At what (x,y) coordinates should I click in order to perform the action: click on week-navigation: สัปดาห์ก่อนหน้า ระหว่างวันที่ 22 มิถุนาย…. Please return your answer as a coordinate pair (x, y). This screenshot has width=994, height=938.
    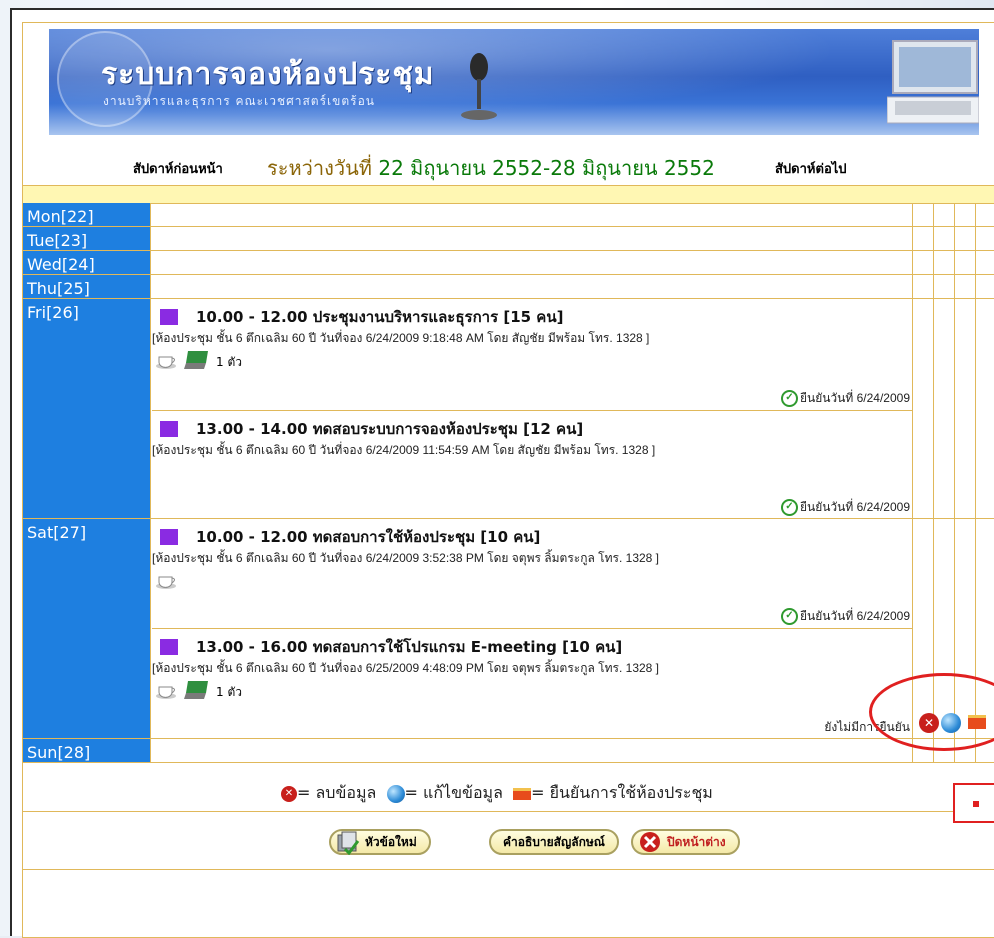
    Looking at the image, I should click on (508, 166).